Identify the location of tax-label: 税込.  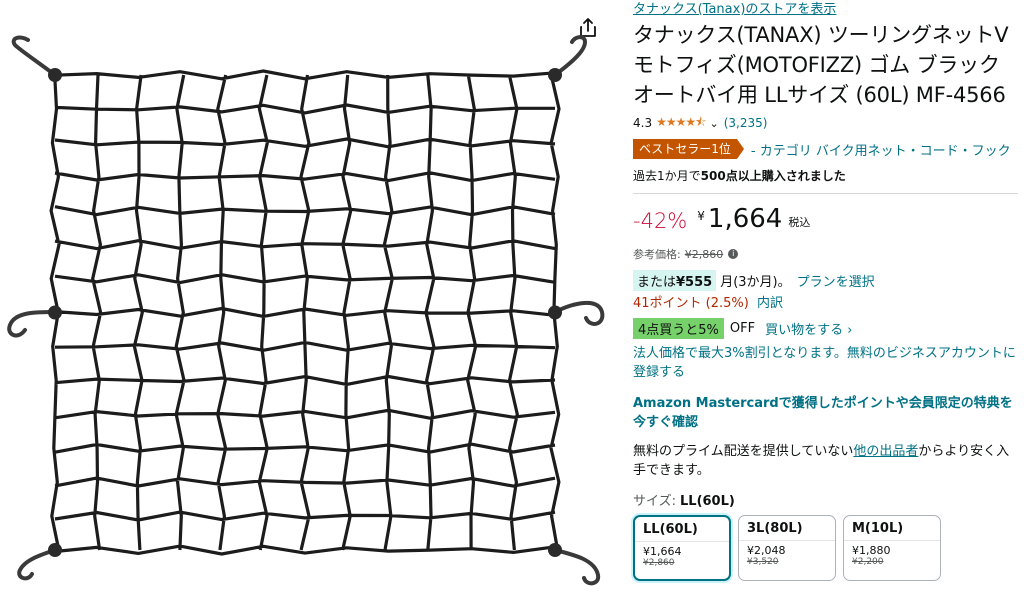
(799, 222).